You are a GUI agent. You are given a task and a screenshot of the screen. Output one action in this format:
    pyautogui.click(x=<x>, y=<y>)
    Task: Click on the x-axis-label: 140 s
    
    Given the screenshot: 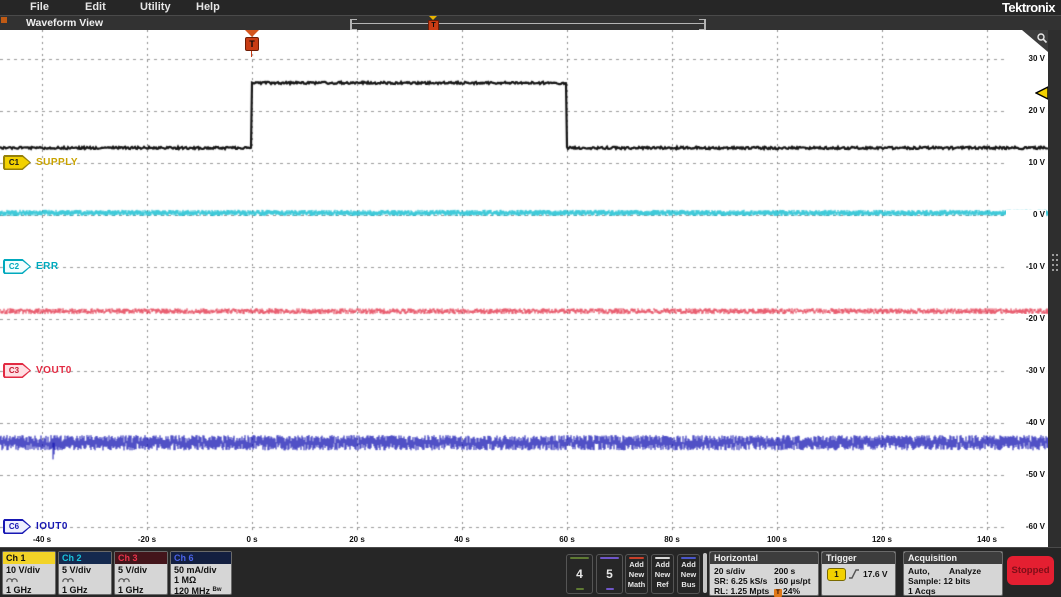 What is the action you would take?
    pyautogui.click(x=987, y=539)
    